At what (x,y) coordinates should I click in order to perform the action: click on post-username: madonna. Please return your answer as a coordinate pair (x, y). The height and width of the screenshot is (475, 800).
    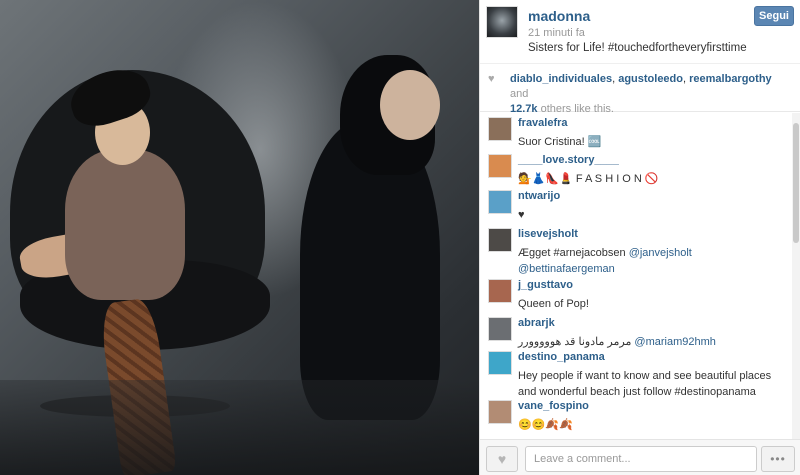
    Looking at the image, I should click on (559, 16).